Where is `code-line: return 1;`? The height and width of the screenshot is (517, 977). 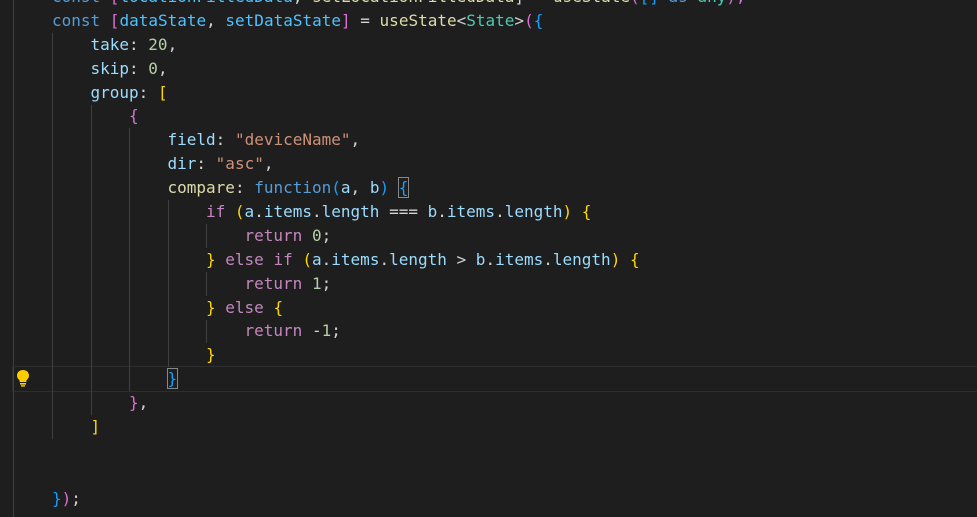
code-line: return 1; is located at coordinates (514, 284).